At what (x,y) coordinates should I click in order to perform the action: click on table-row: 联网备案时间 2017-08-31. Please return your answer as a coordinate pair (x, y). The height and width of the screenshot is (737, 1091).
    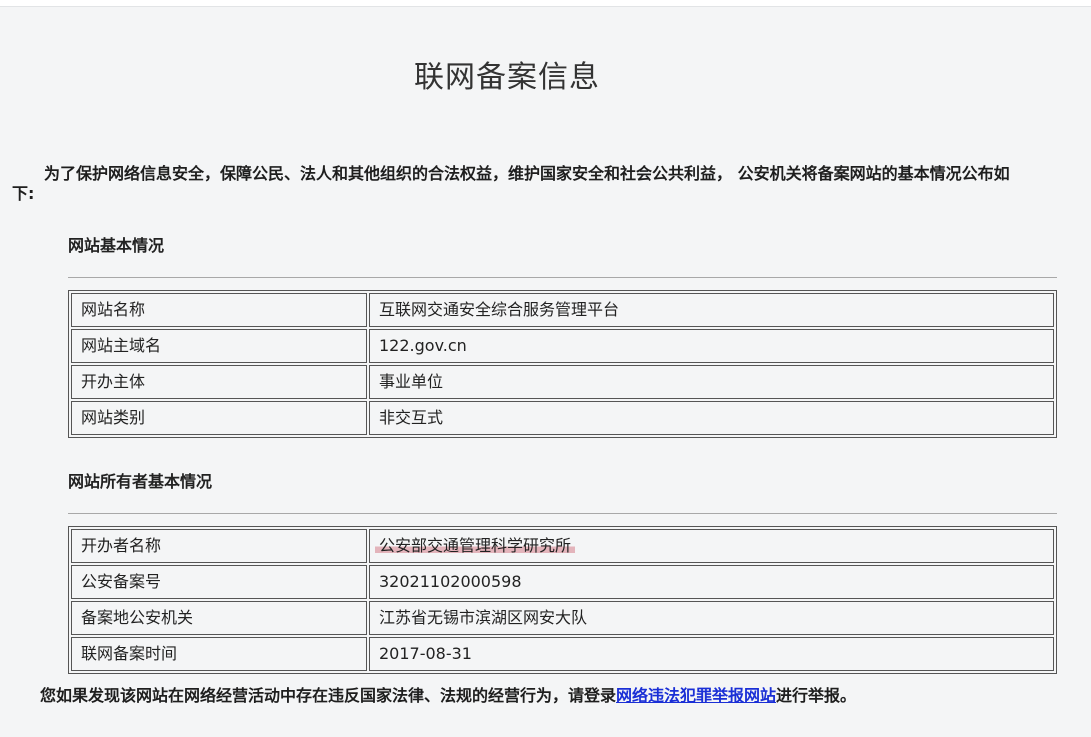
    Looking at the image, I should click on (562, 654).